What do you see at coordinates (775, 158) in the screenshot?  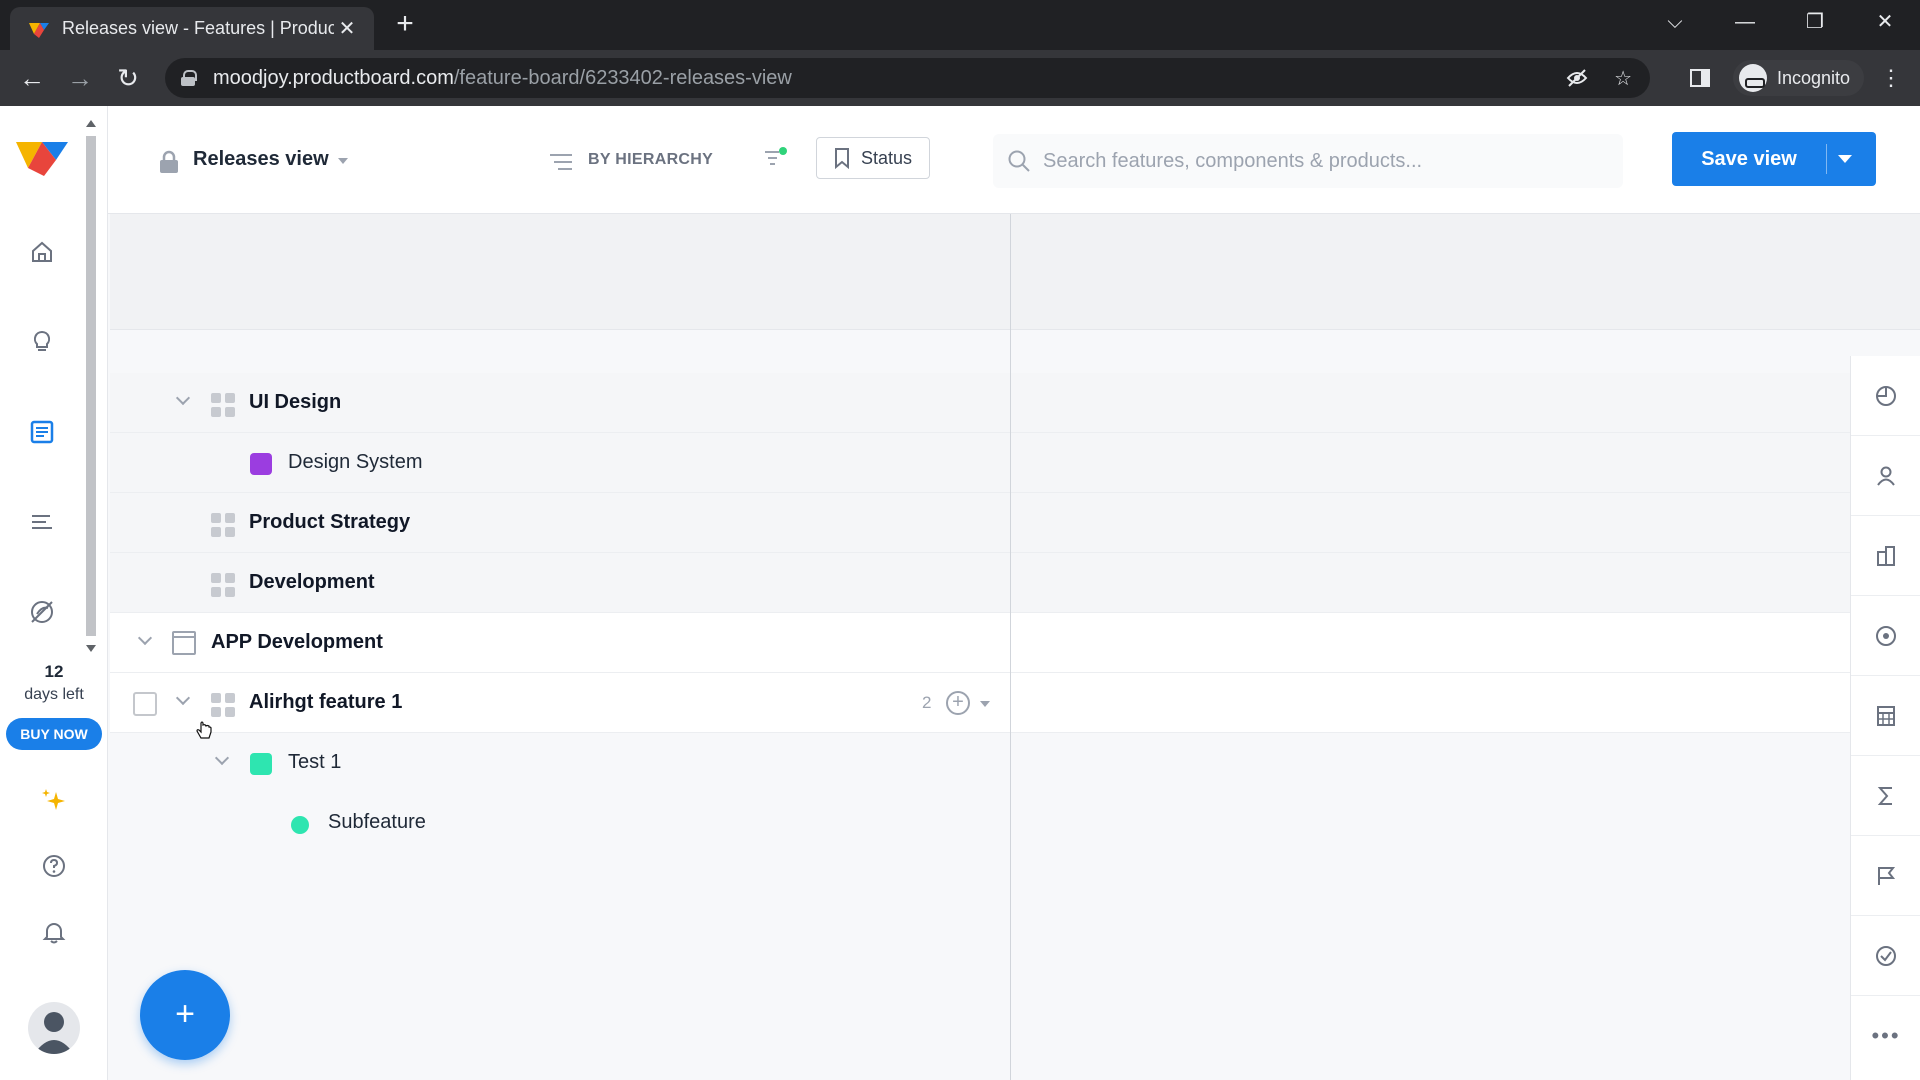 I see `filter-icon` at bounding box center [775, 158].